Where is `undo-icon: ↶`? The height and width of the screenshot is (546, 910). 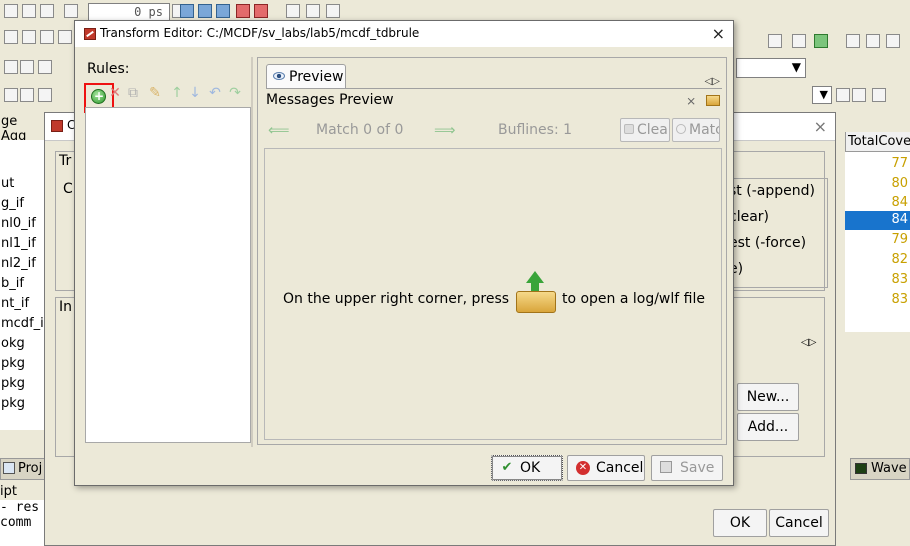
undo-icon: ↶ is located at coordinates (215, 93).